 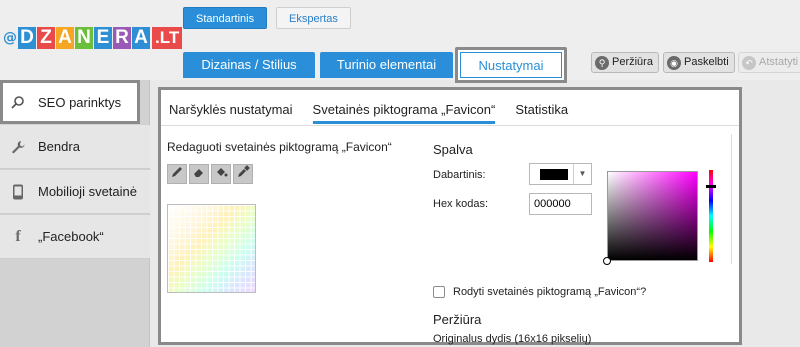 I want to click on hue-slider-handle, so click(x=711, y=186).